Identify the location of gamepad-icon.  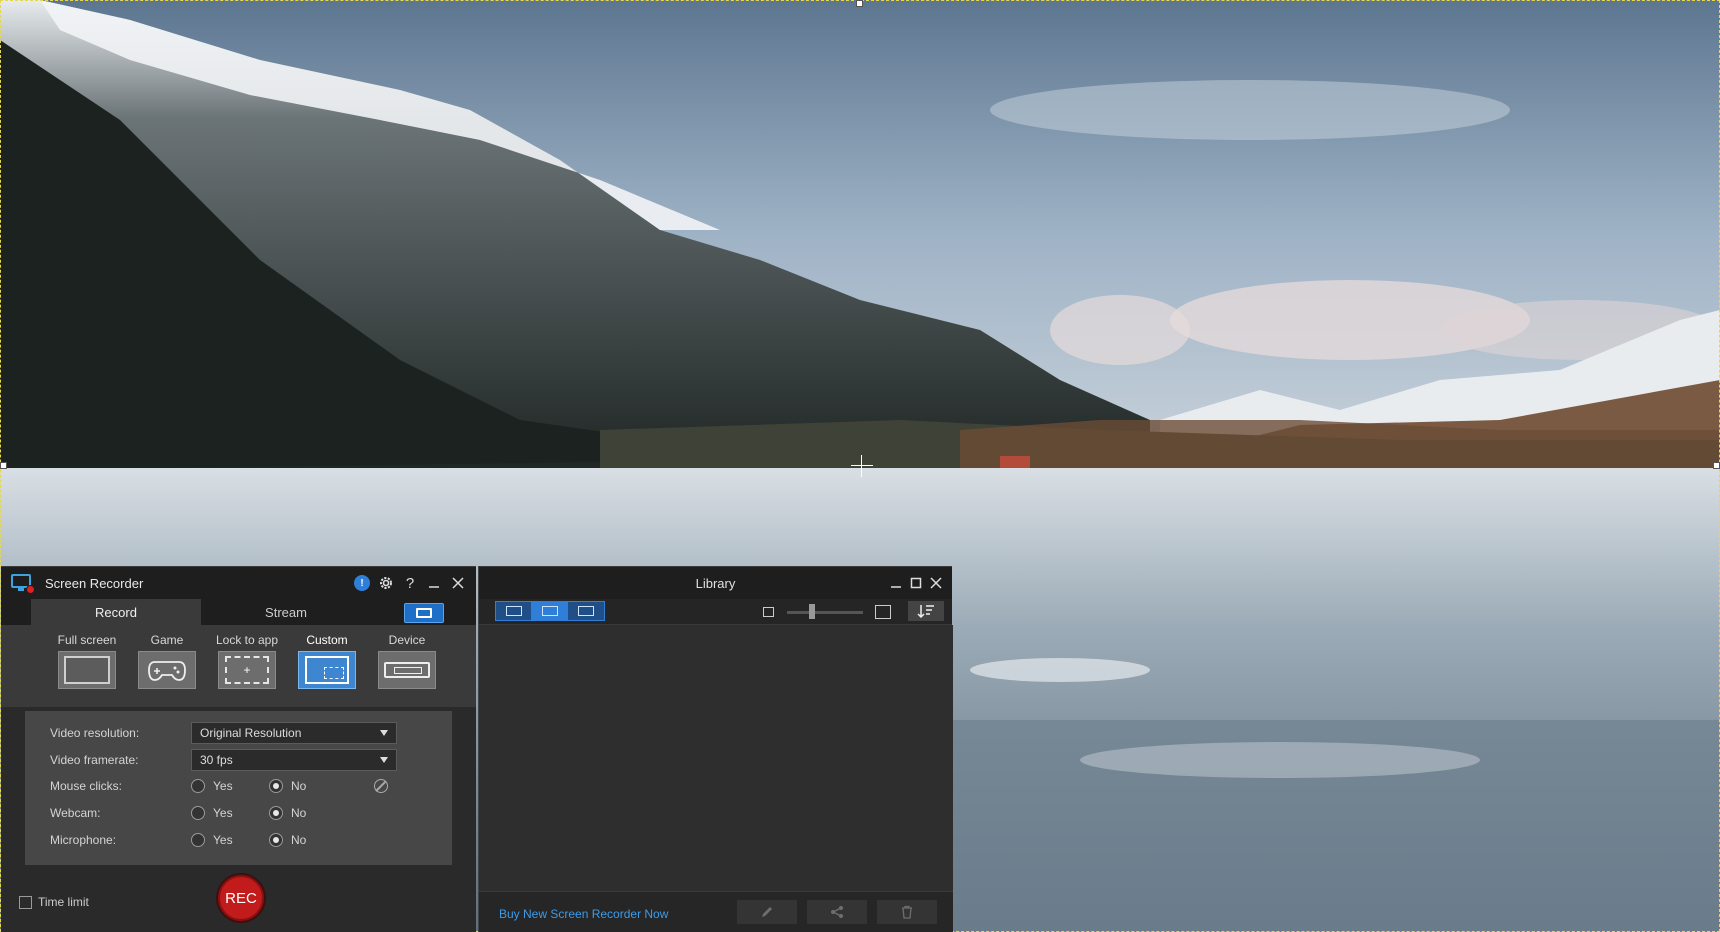
(167, 671).